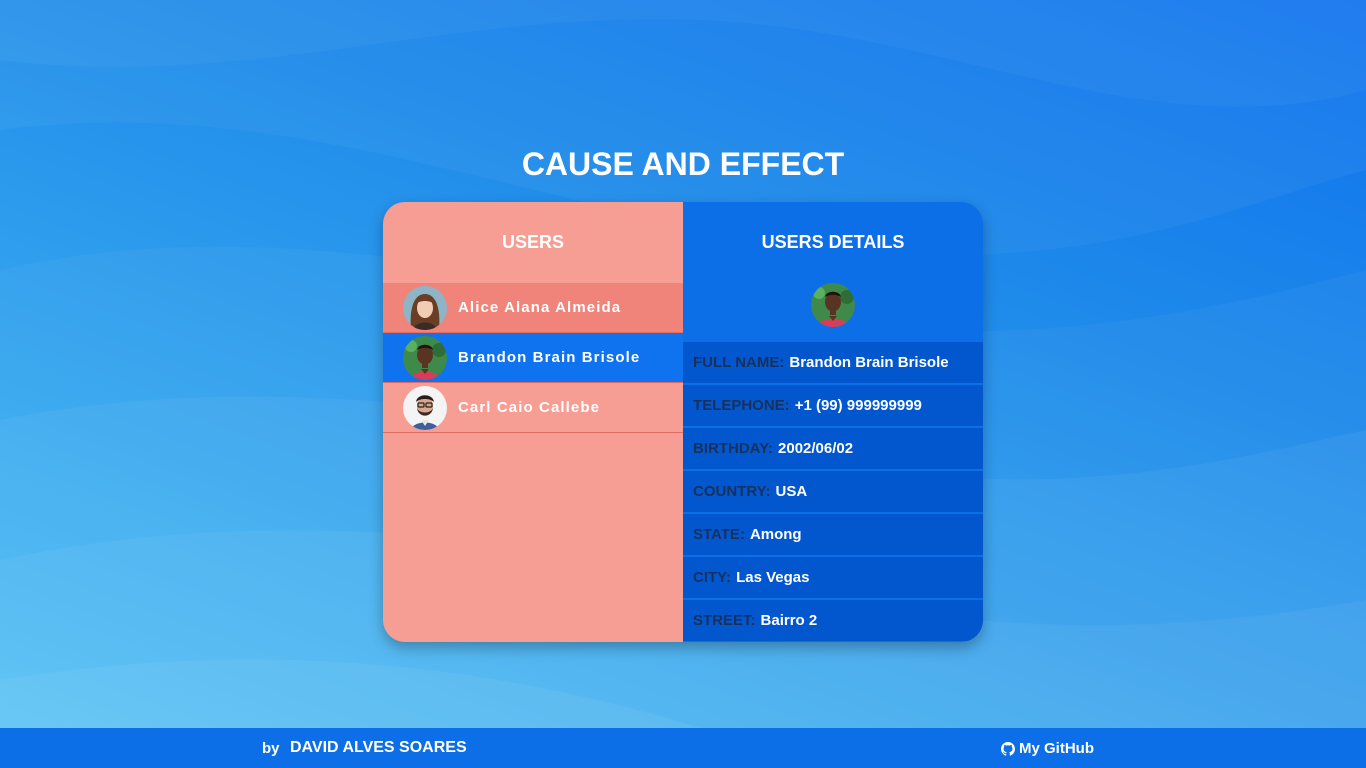 The height and width of the screenshot is (768, 1366). I want to click on detail-row-street: STREET: Bairro 2, so click(833, 620).